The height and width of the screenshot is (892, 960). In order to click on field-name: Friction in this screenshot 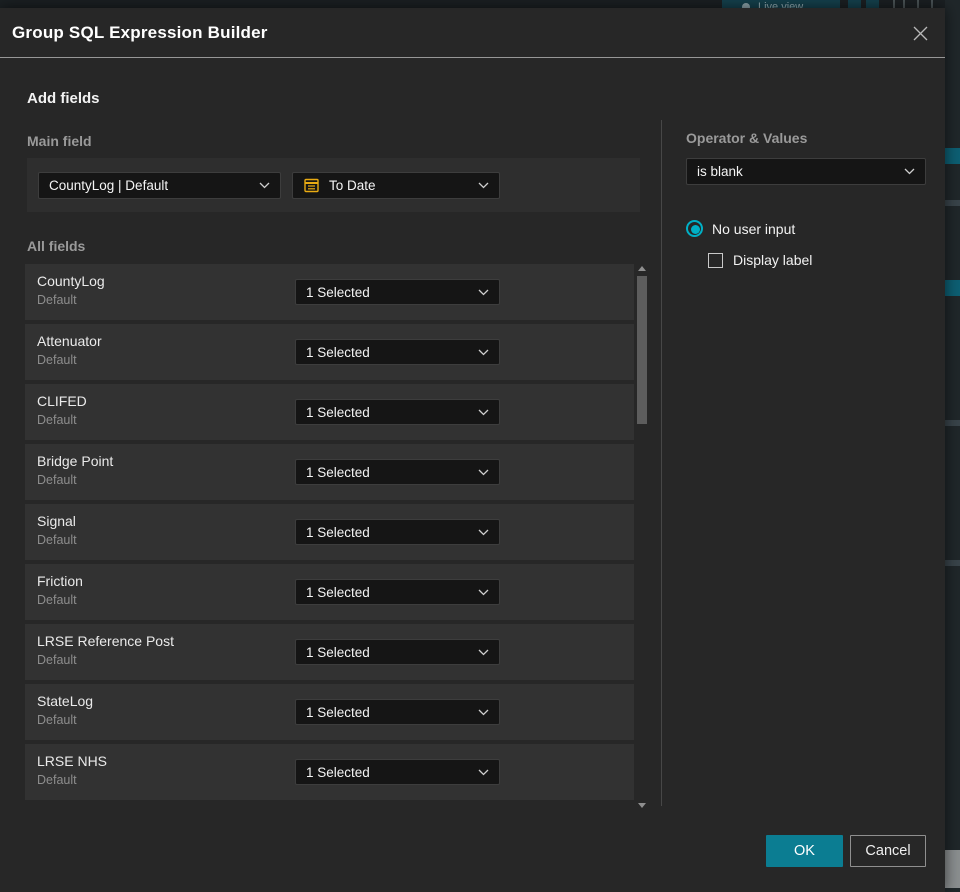, I will do `click(60, 581)`.